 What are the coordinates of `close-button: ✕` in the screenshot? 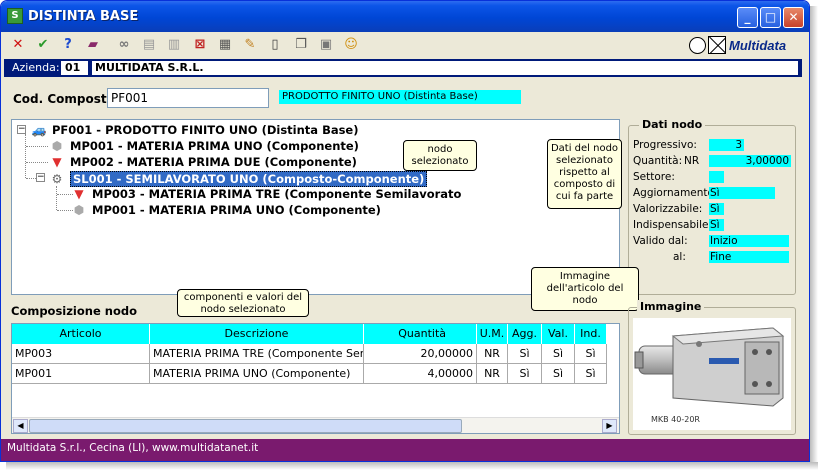 It's located at (793, 17).